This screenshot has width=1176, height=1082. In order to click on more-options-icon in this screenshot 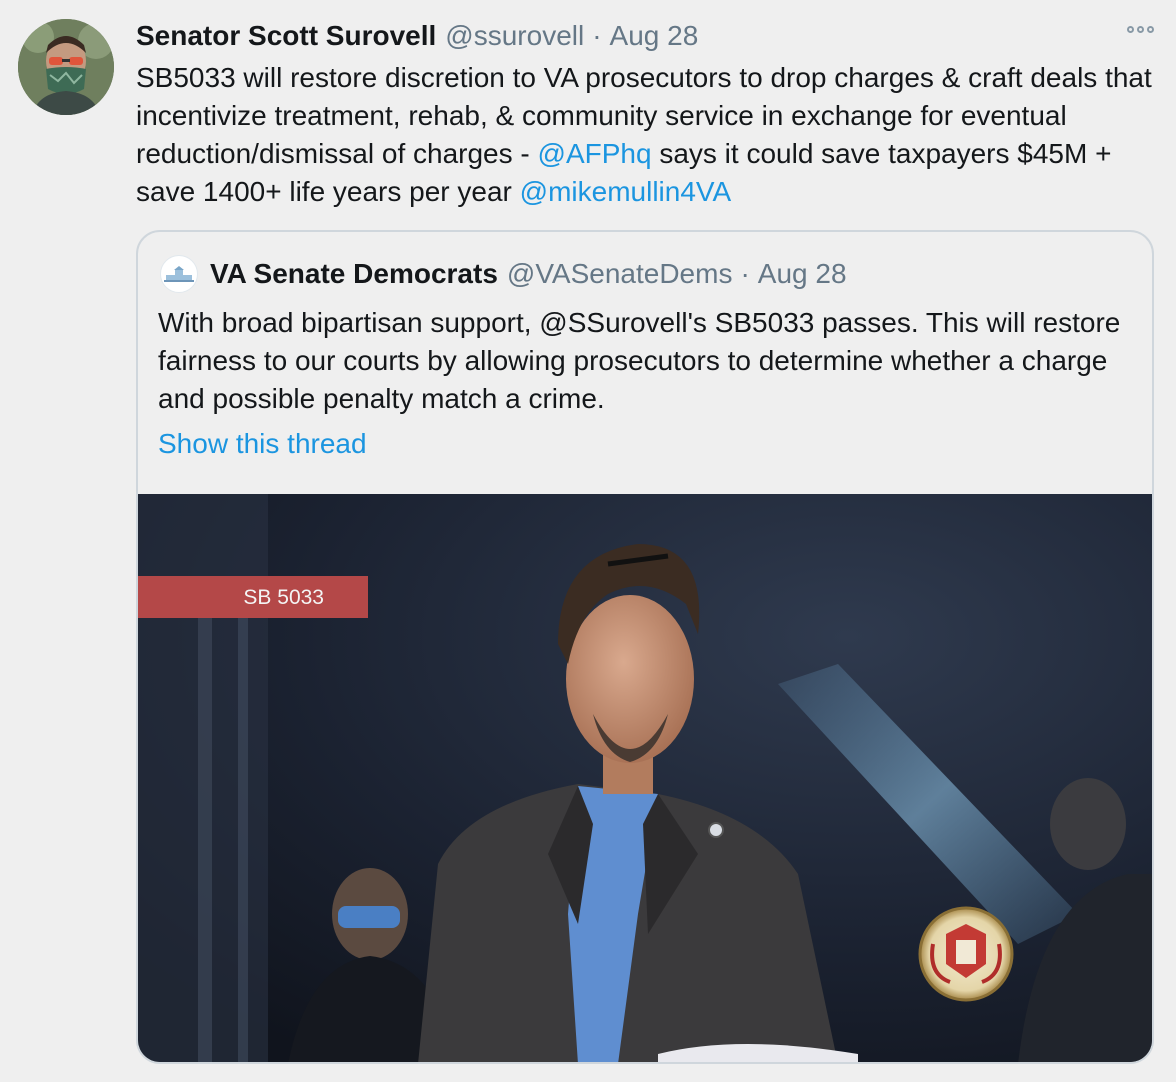, I will do `click(1140, 29)`.